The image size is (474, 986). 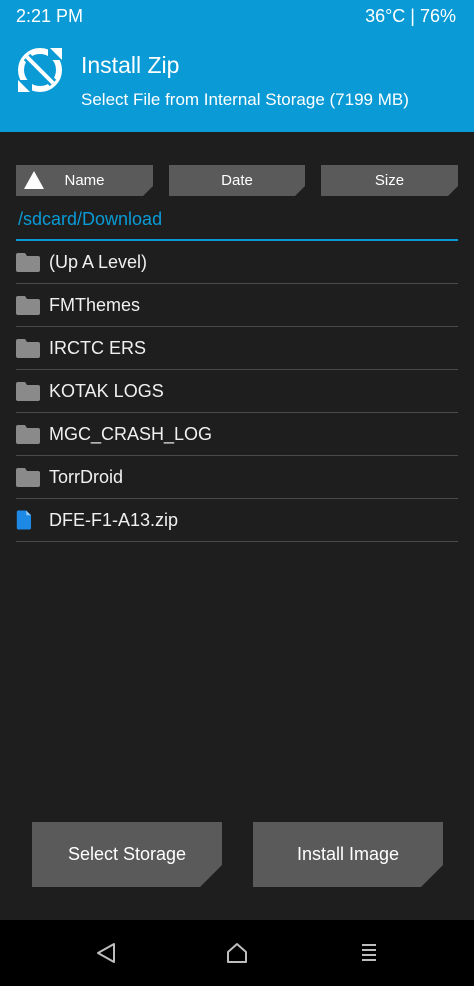 I want to click on file-label: FMThemes, so click(x=95, y=305).